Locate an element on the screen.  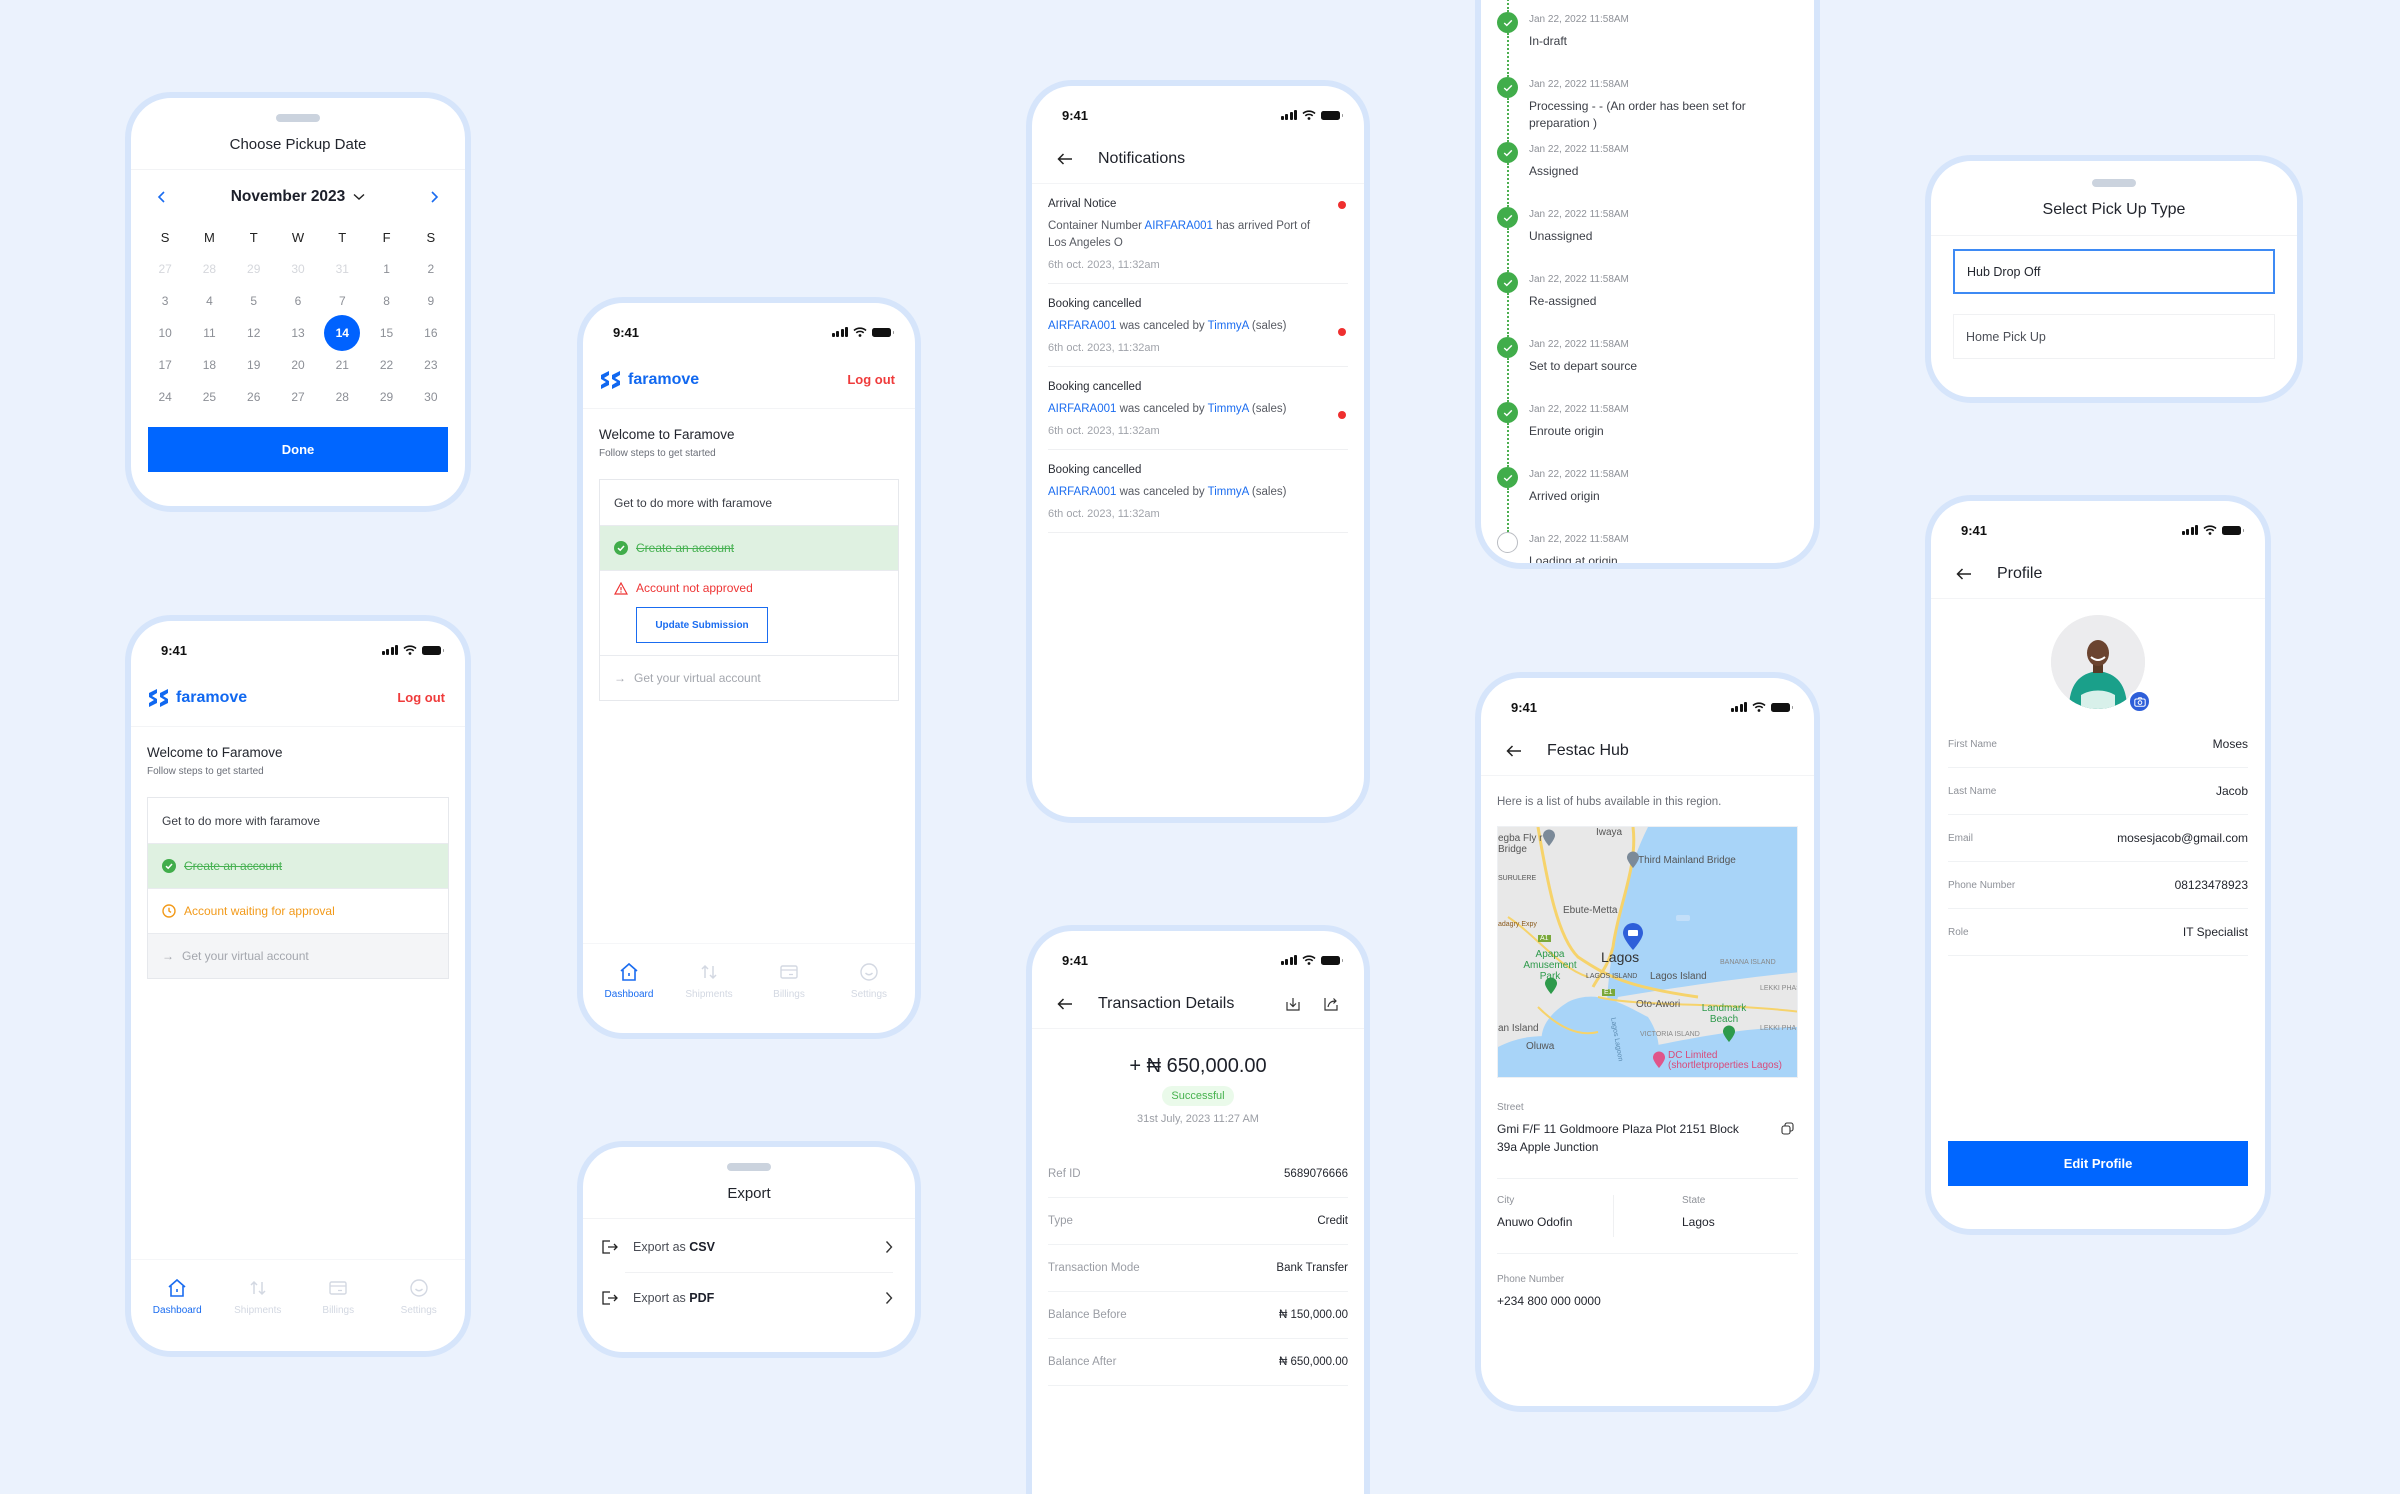
chevron-left-icon is located at coordinates (162, 197).